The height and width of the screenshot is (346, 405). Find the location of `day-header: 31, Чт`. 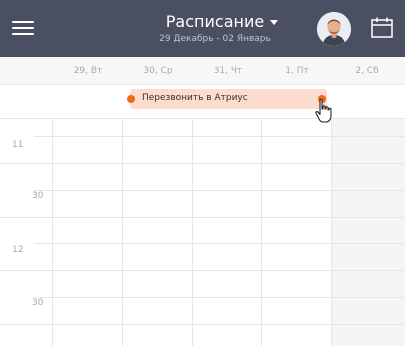

day-header: 31, Чт is located at coordinates (228, 71).